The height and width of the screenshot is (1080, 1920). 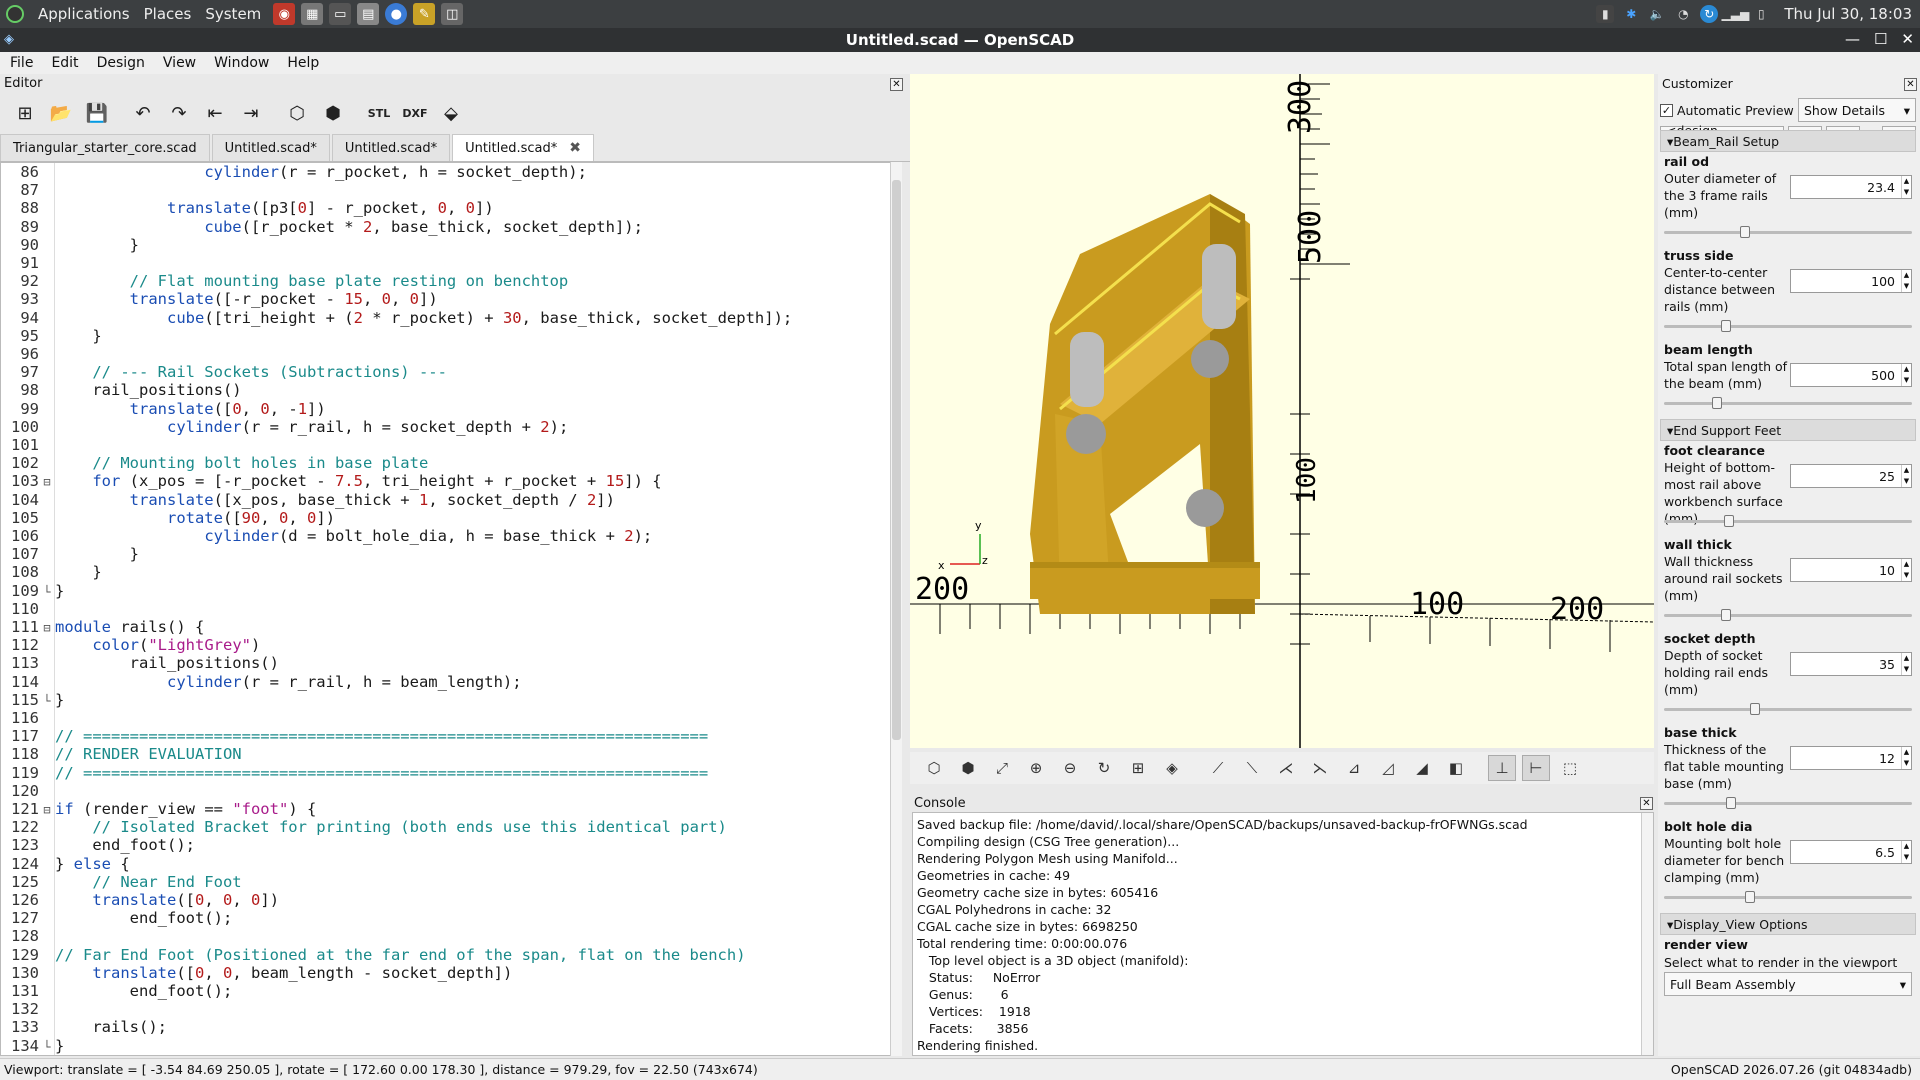 What do you see at coordinates (1422, 768) in the screenshot?
I see `view-diagonal-icon: ◢` at bounding box center [1422, 768].